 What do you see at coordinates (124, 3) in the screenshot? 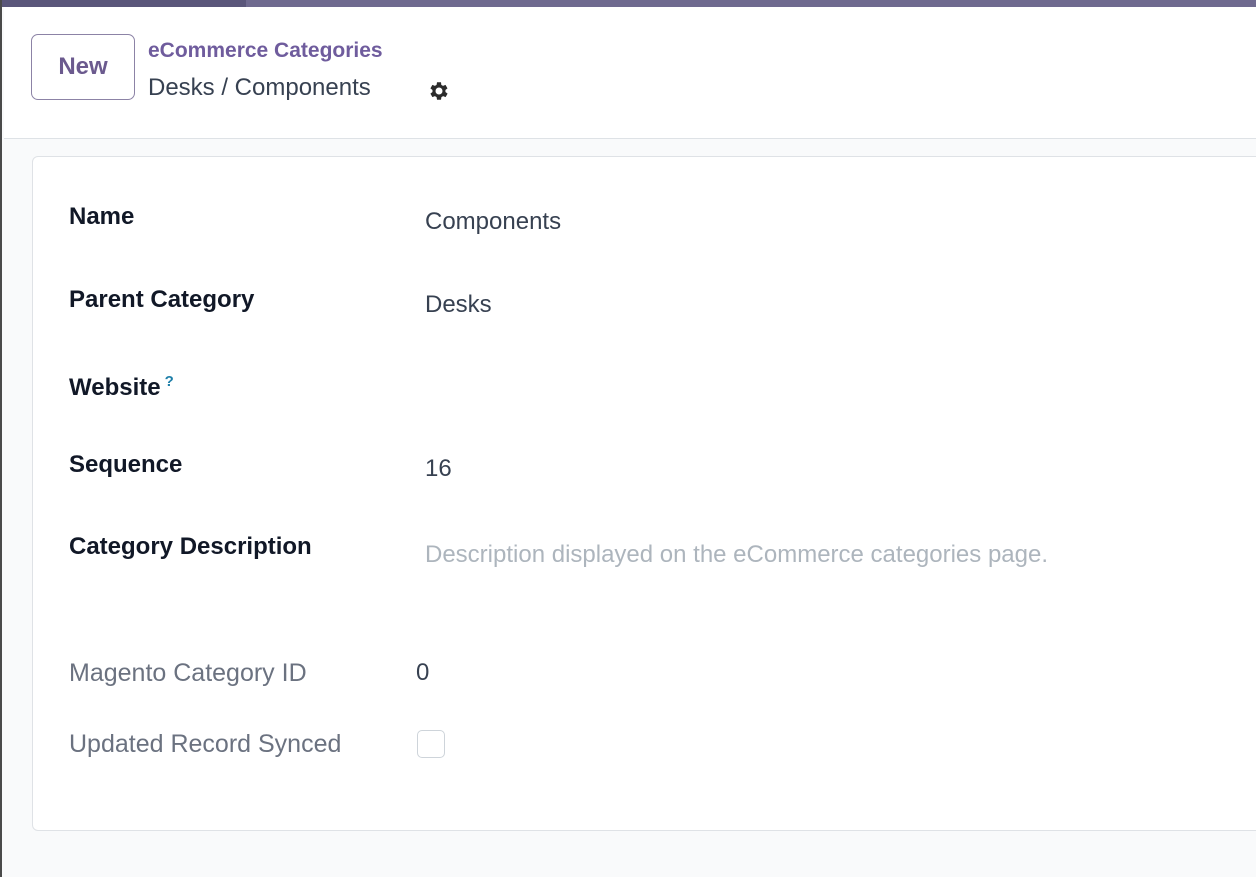
I see `top-navbar-active-segment` at bounding box center [124, 3].